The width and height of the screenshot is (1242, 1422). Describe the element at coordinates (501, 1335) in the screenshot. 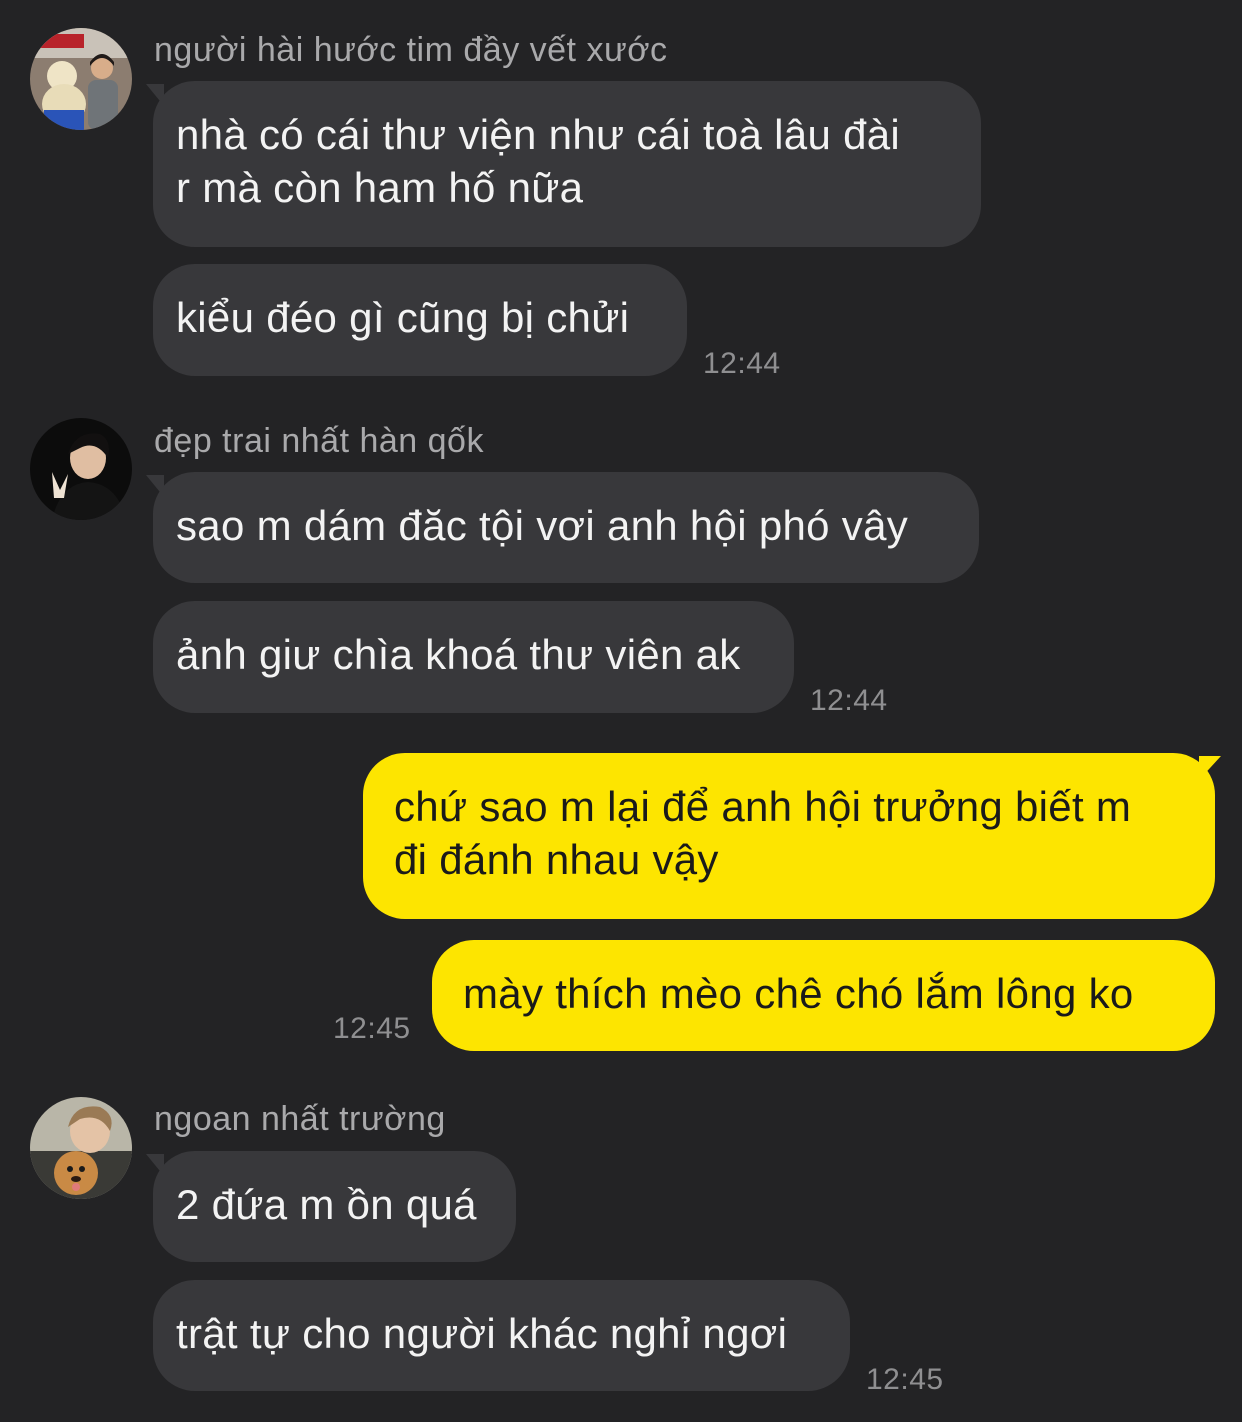

I see `incoming-message-bubble: trật tự cho người khác nghỉ ngơi` at that location.